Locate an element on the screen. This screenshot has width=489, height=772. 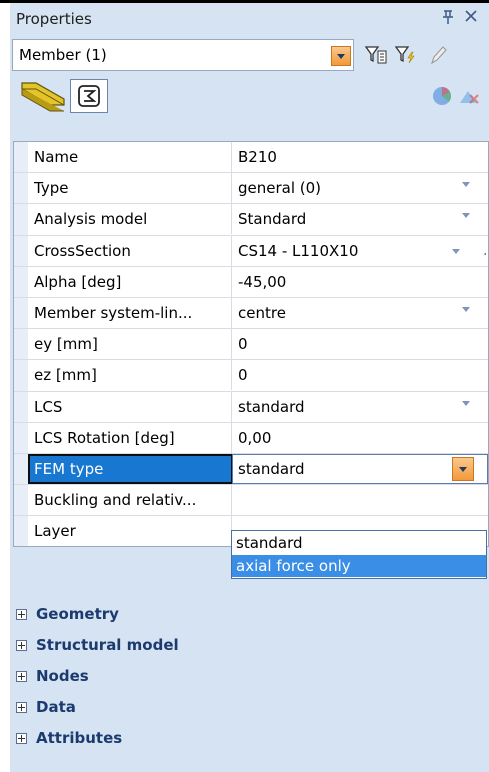
property-row-member-system-line: Member system-lin... centre is located at coordinates (251, 313).